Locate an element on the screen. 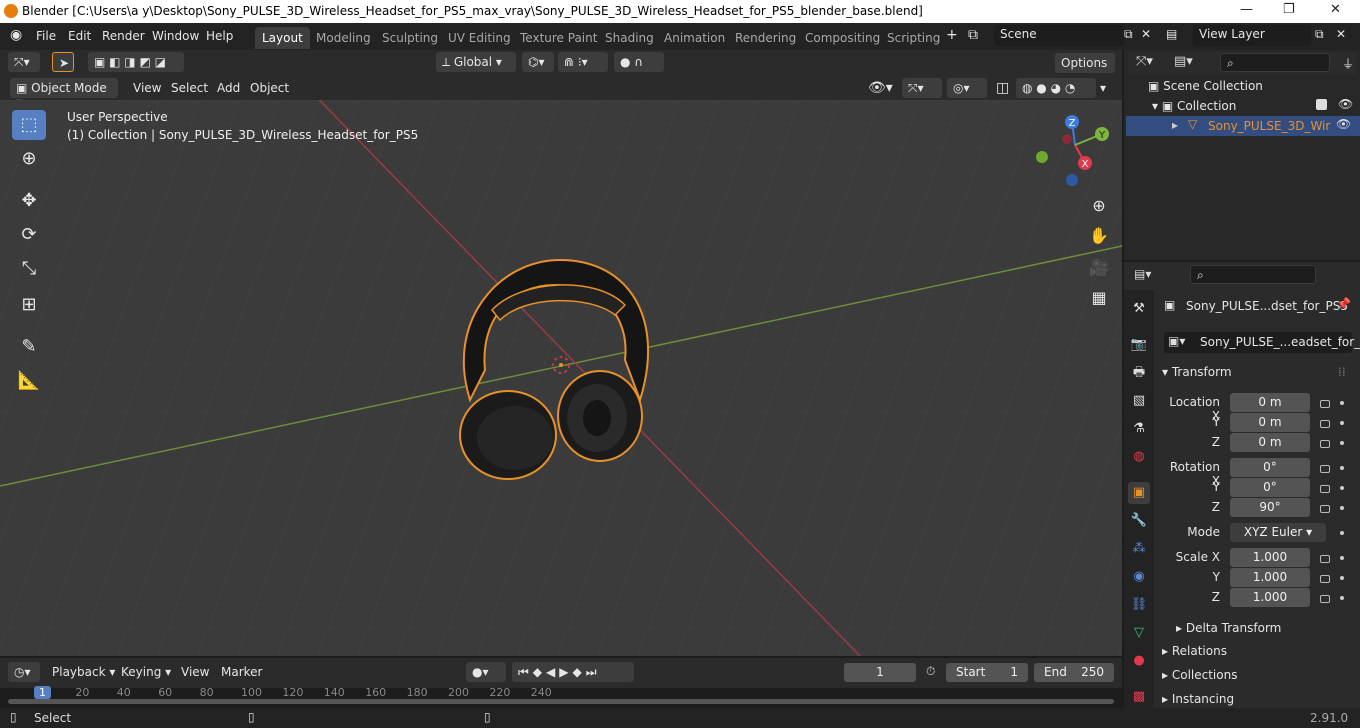 This screenshot has width=1360, height=728. snap-icon: ⋒ ⁝▾ is located at coordinates (583, 62).